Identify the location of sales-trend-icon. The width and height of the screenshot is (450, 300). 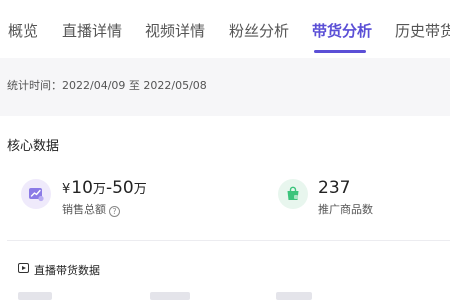
(36, 194).